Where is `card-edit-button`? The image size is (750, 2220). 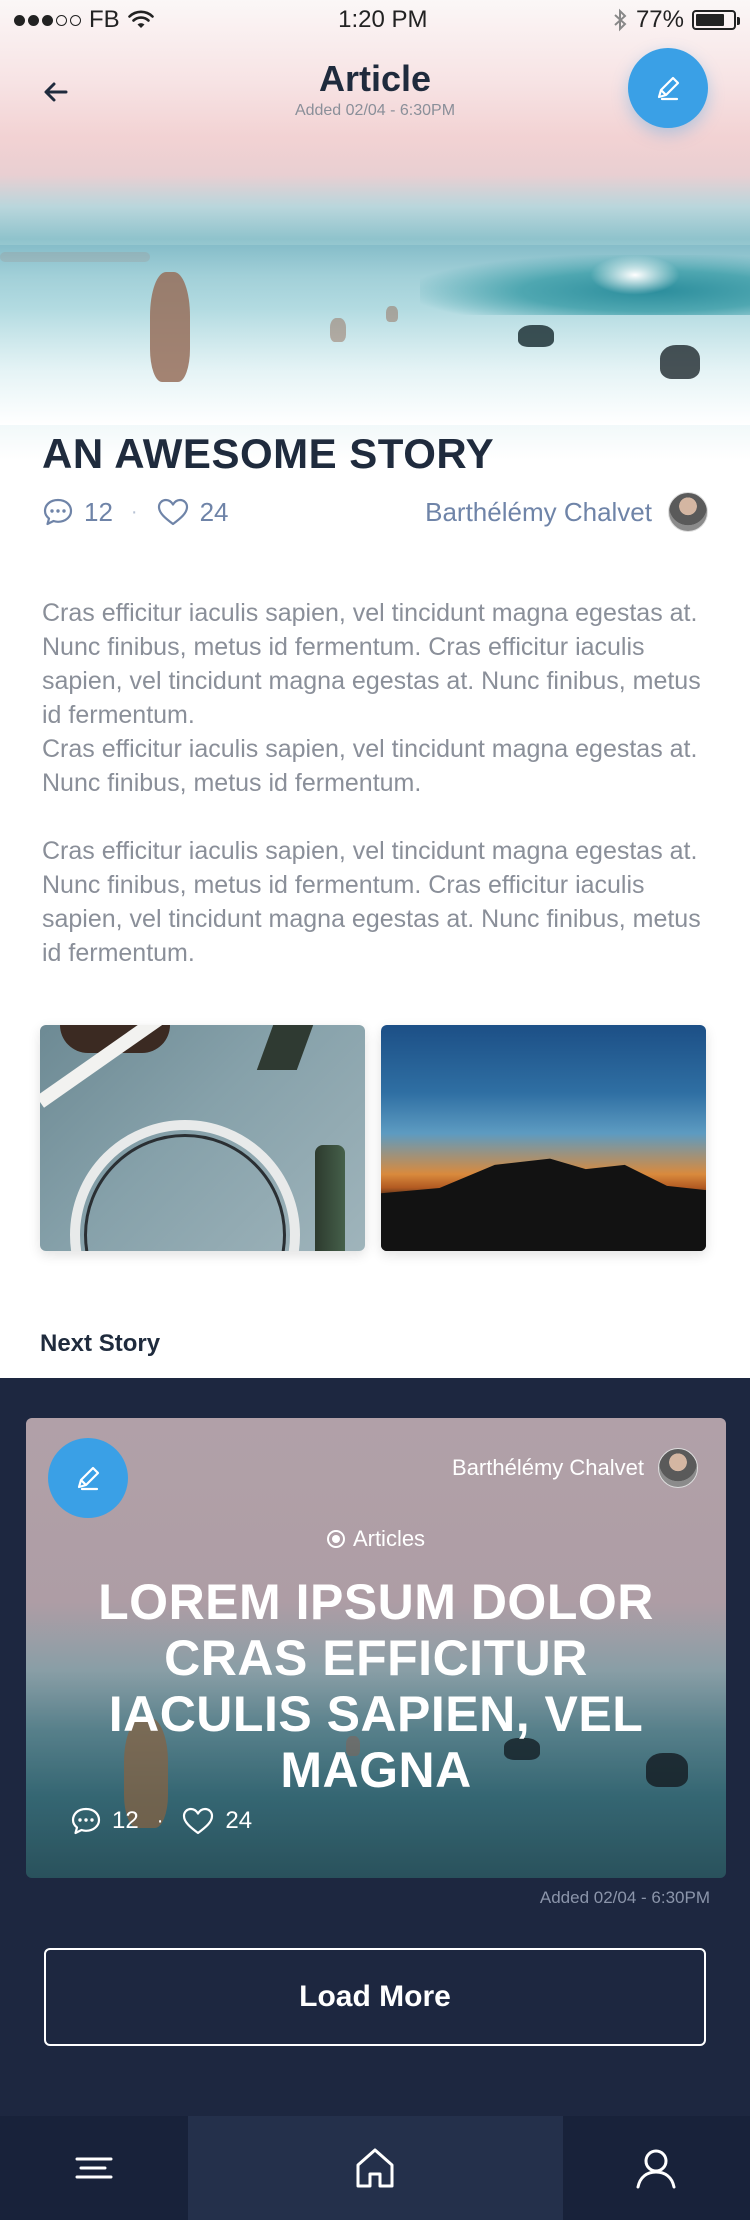 card-edit-button is located at coordinates (88, 1478).